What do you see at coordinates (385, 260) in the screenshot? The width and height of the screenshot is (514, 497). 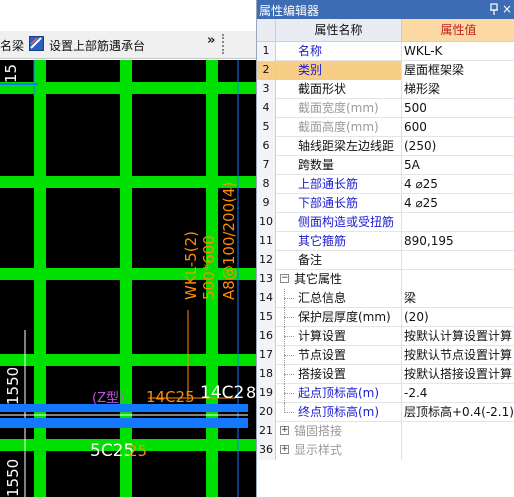 I see `property-row: 12 备注` at bounding box center [385, 260].